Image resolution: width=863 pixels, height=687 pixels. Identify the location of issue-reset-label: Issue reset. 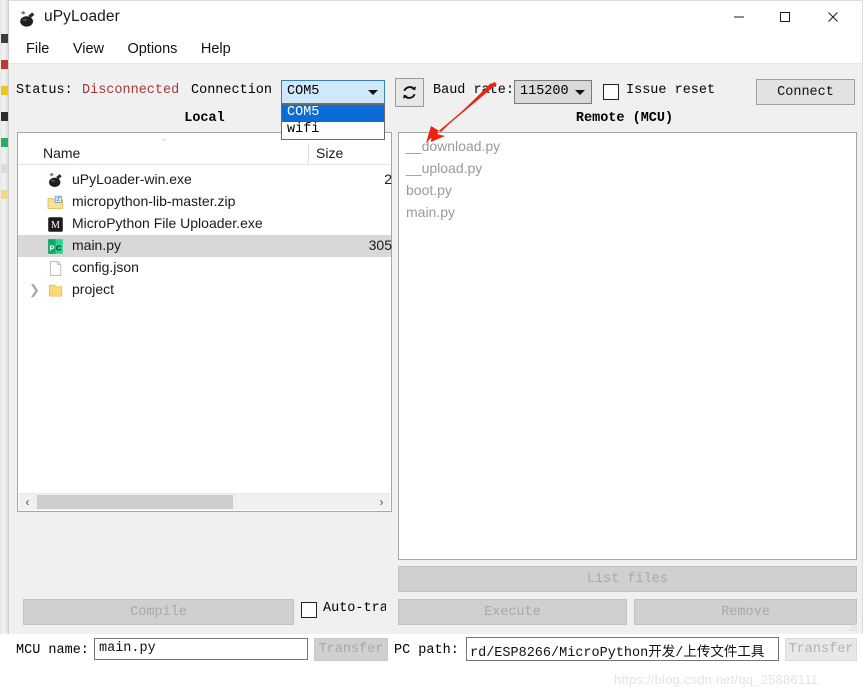
(671, 90).